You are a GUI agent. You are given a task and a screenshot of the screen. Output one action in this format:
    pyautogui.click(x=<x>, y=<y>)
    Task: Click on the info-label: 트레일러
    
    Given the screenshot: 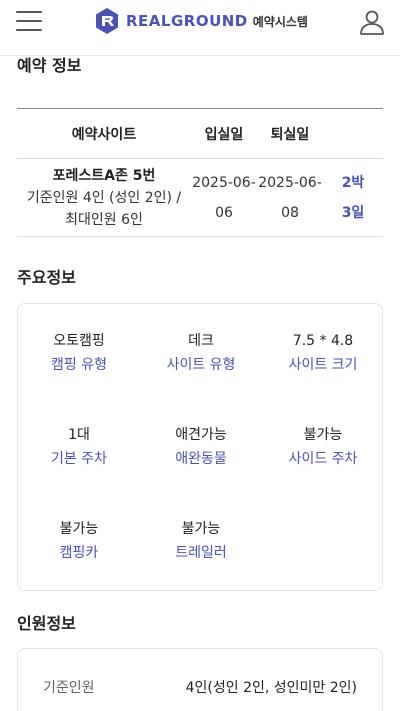 What is the action you would take?
    pyautogui.click(x=201, y=553)
    